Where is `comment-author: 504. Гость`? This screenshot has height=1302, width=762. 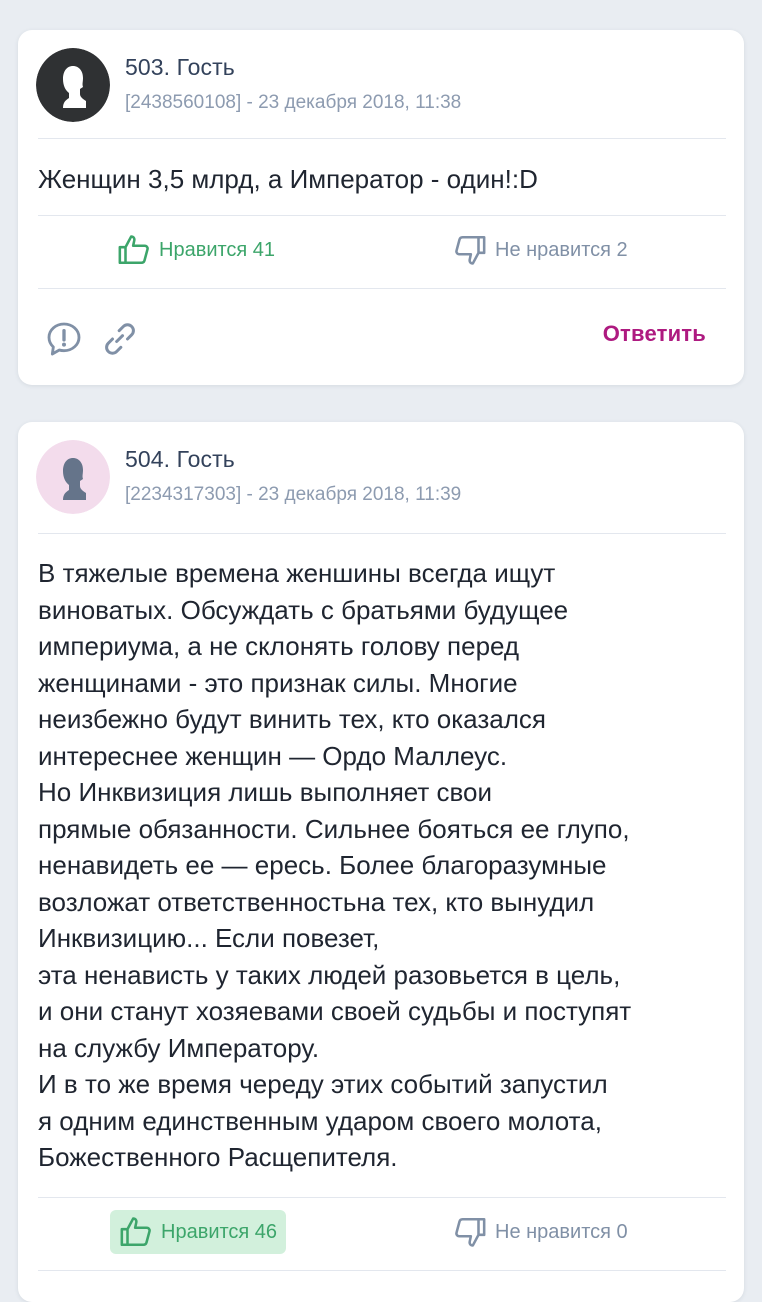
comment-author: 504. Гость is located at coordinates (180, 459).